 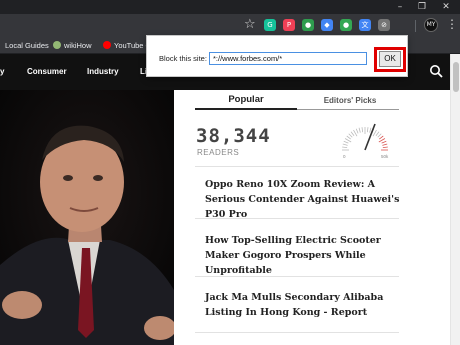 What do you see at coordinates (327, 25) in the screenshot?
I see `blue-extension-icon: ◆` at bounding box center [327, 25].